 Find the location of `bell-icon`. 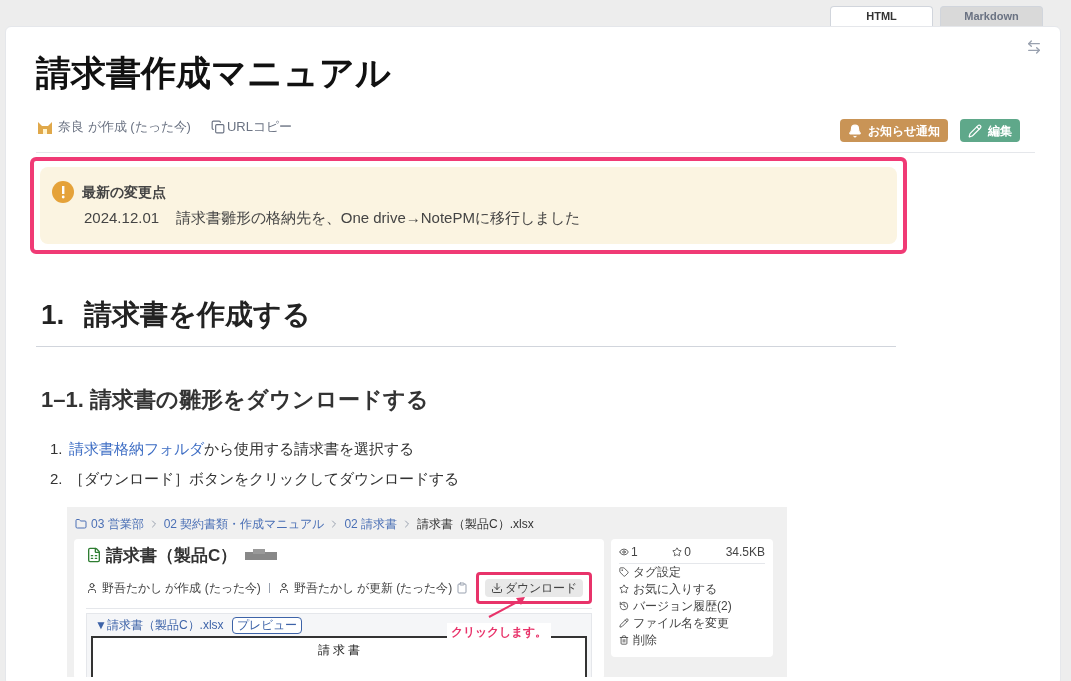

bell-icon is located at coordinates (855, 130).